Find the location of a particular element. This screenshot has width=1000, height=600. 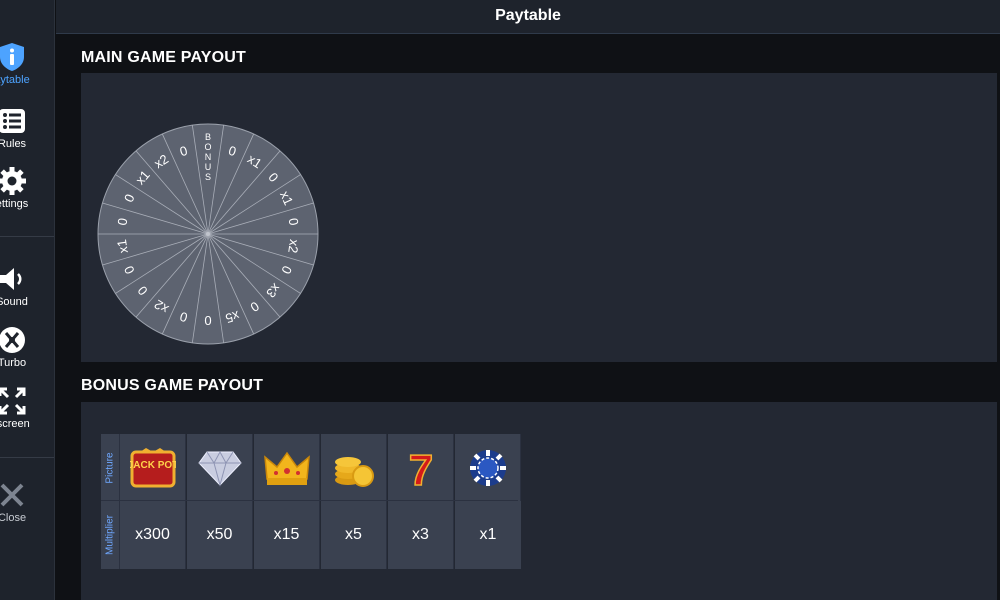

sidebar-item-label: Rules is located at coordinates (13, 144).